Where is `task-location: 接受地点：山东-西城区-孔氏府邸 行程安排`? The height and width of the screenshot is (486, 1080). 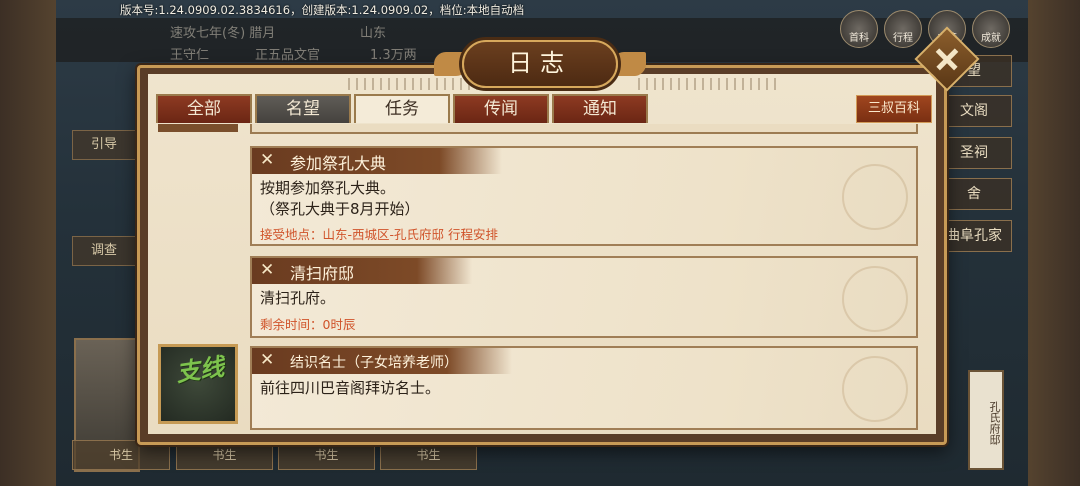 task-location: 接受地点：山东-西城区-孔氏府邸 行程安排 is located at coordinates (379, 233).